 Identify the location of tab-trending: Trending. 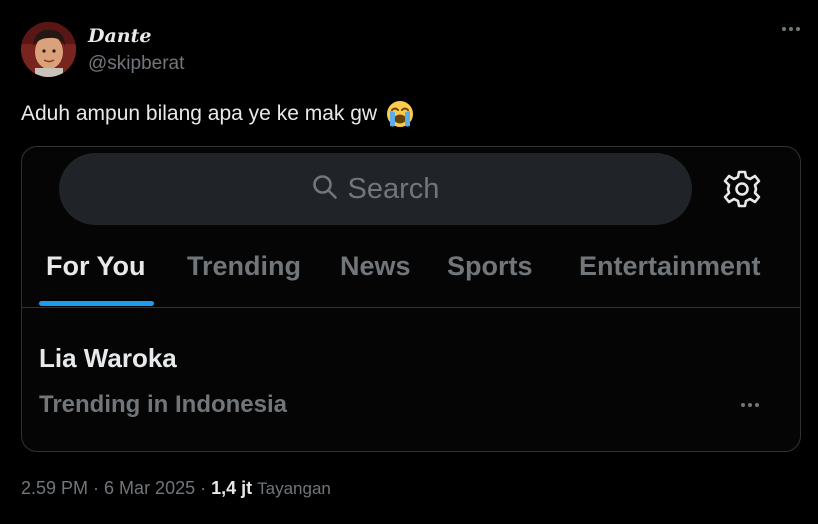
(244, 266).